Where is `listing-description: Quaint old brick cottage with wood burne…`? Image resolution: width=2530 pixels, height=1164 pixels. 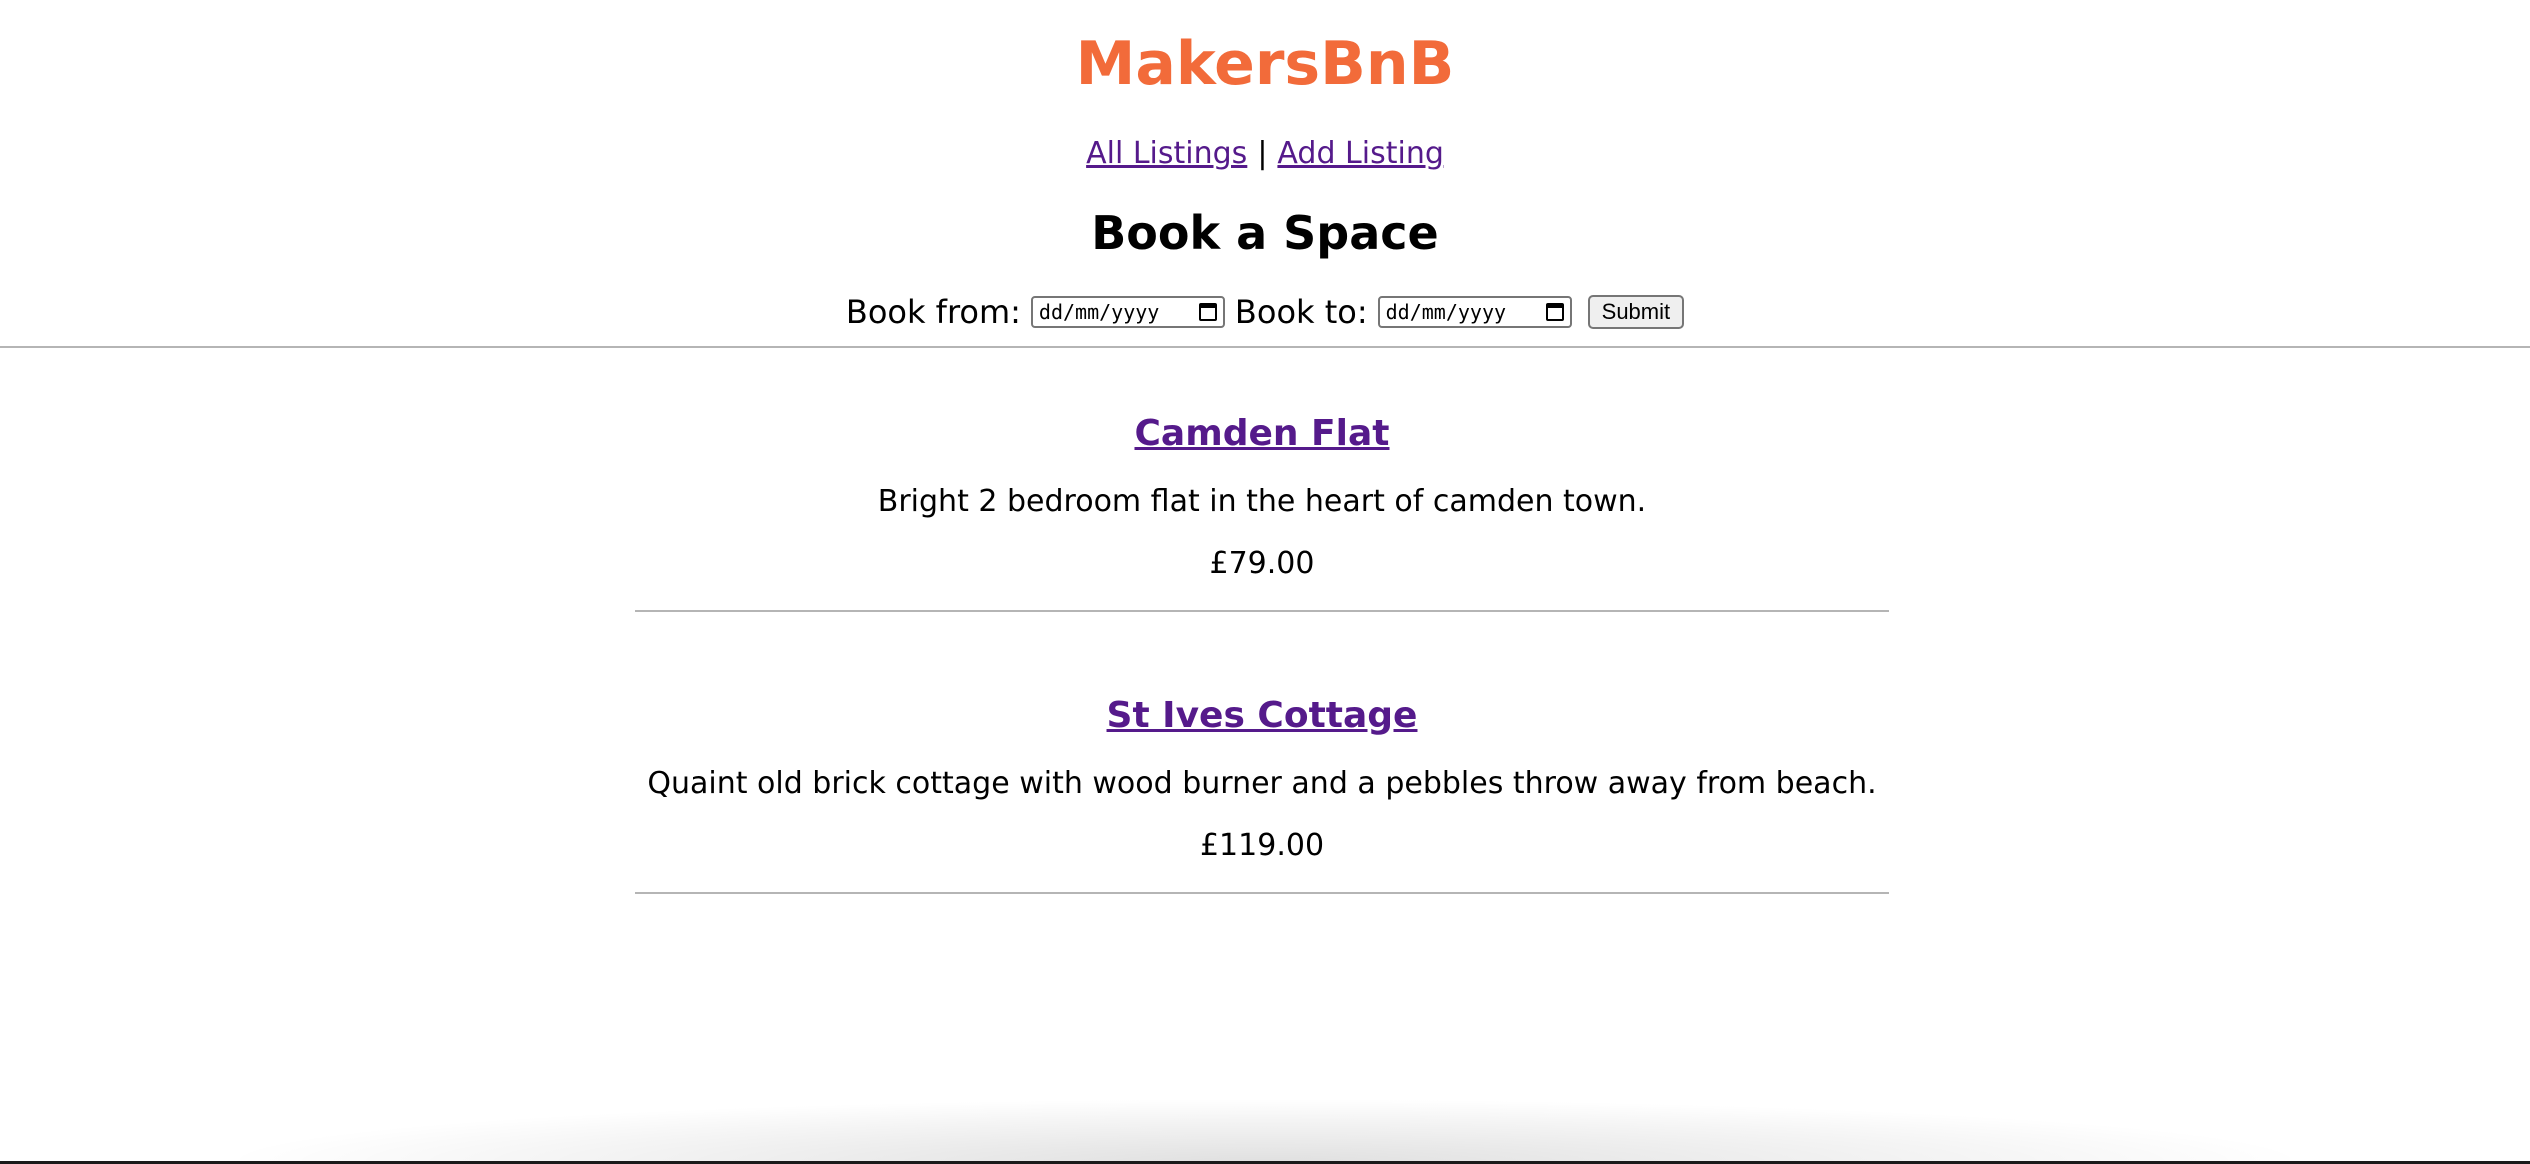 listing-description: Quaint old brick cottage with wood burne… is located at coordinates (1262, 783).